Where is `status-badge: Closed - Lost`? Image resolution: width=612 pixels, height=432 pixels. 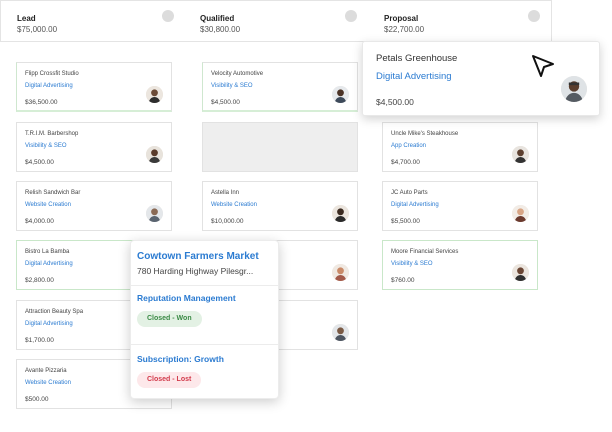
status-badge: Closed - Lost is located at coordinates (169, 380).